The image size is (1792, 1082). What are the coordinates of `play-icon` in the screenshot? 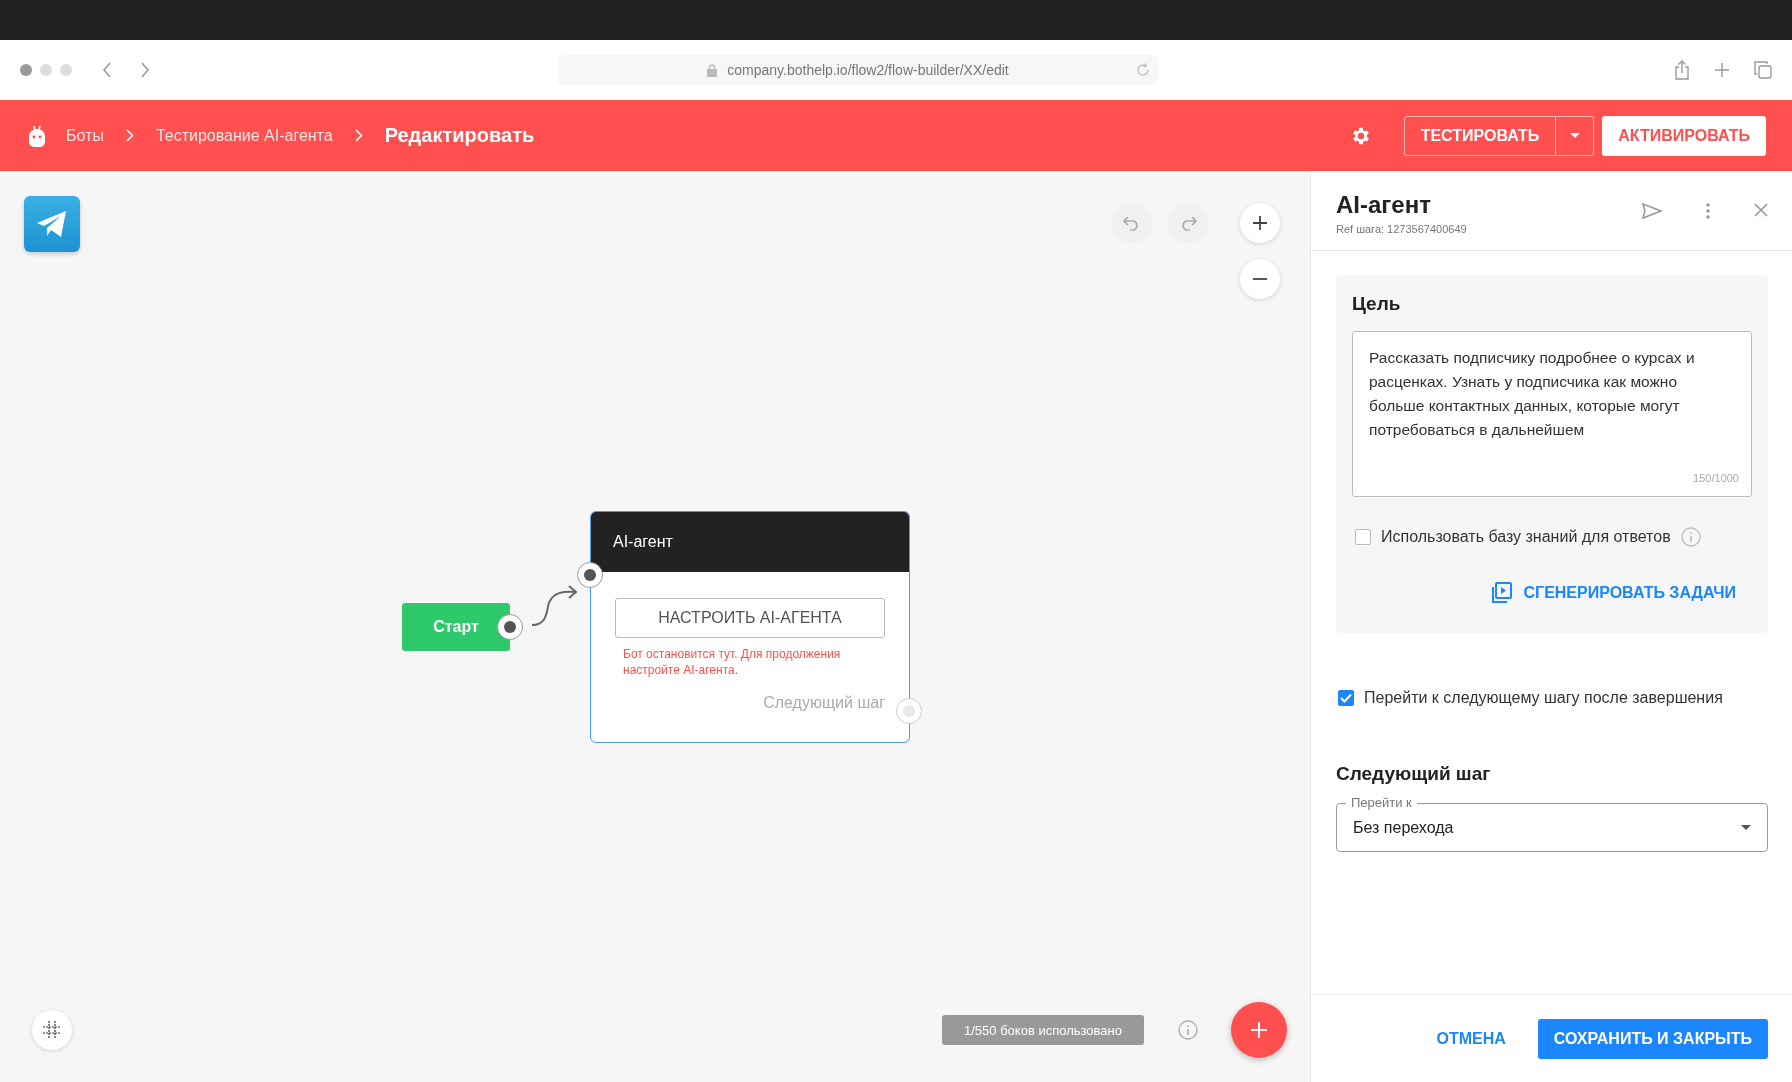 It's located at (1501, 593).